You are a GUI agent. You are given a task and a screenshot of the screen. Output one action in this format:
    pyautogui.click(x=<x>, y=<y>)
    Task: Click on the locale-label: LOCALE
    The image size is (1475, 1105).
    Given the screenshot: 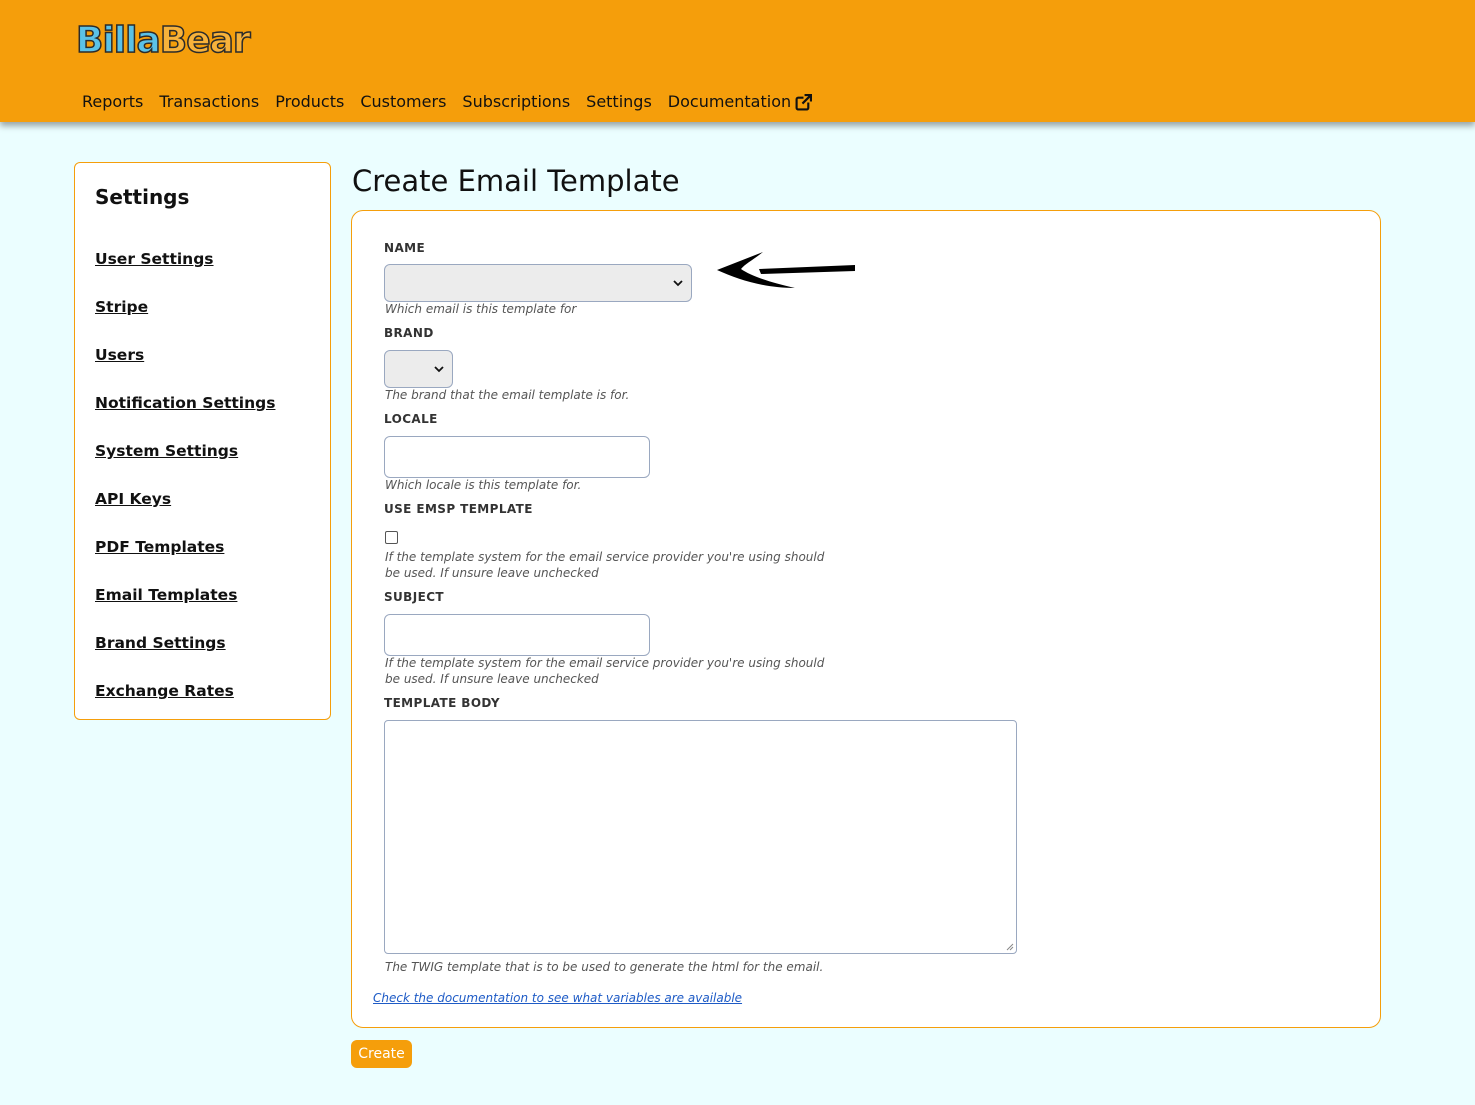 What is the action you would take?
    pyautogui.click(x=411, y=419)
    